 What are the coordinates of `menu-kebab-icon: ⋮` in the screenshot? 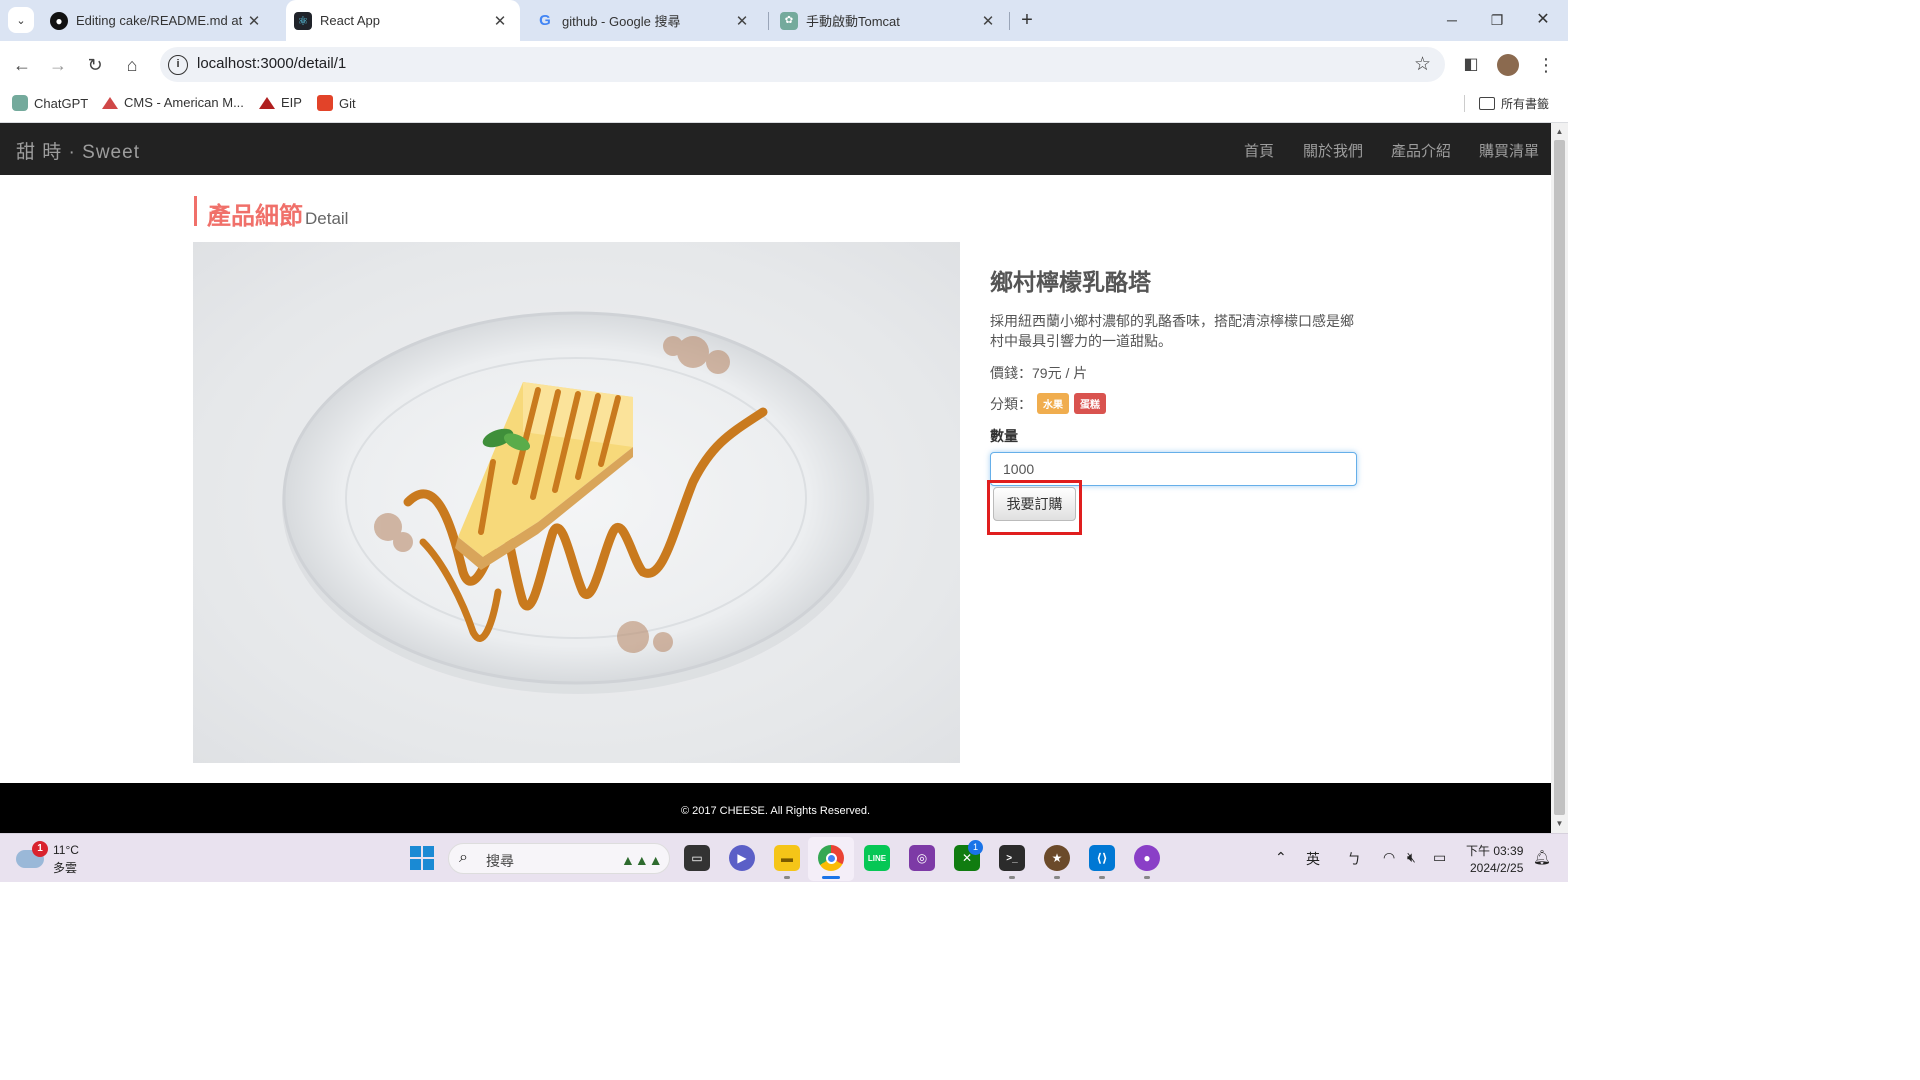 It's located at (1546, 65).